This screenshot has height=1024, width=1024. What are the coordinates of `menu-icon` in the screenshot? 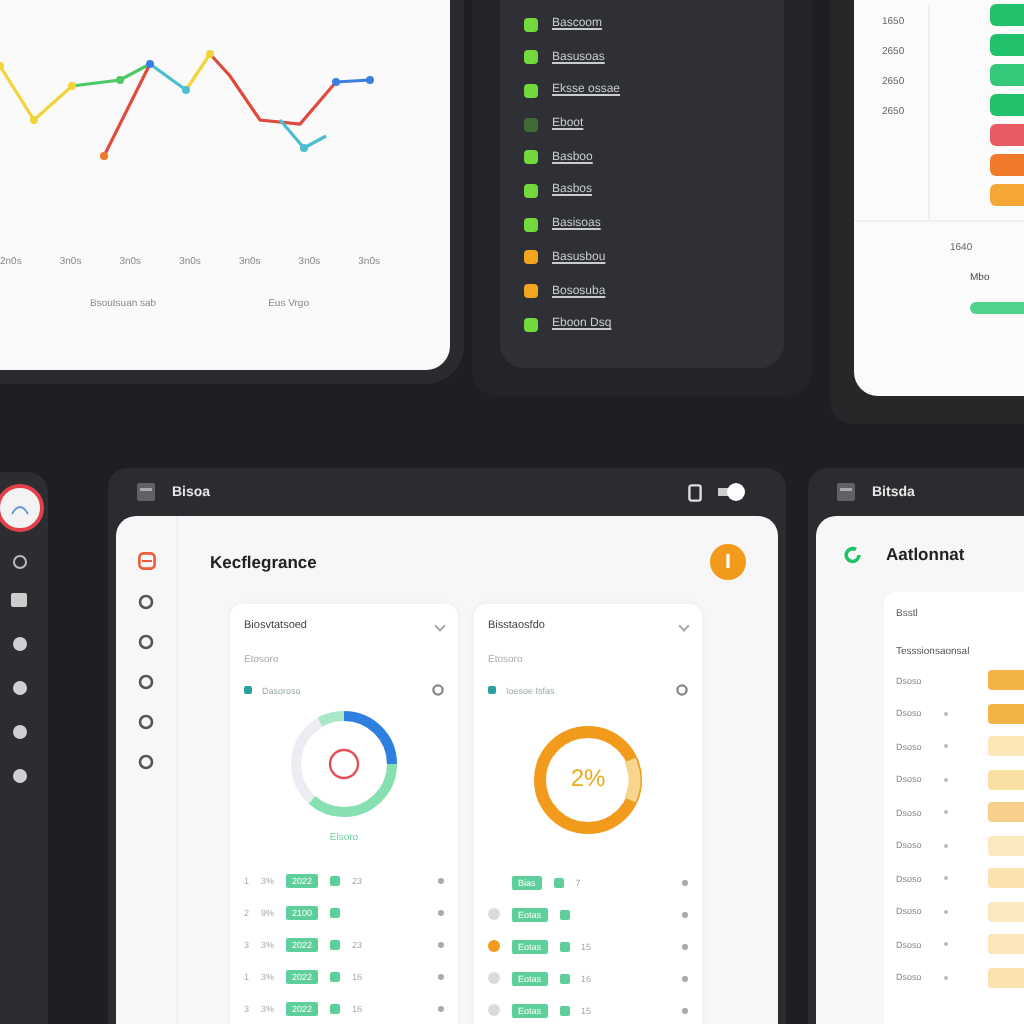 It's located at (146, 561).